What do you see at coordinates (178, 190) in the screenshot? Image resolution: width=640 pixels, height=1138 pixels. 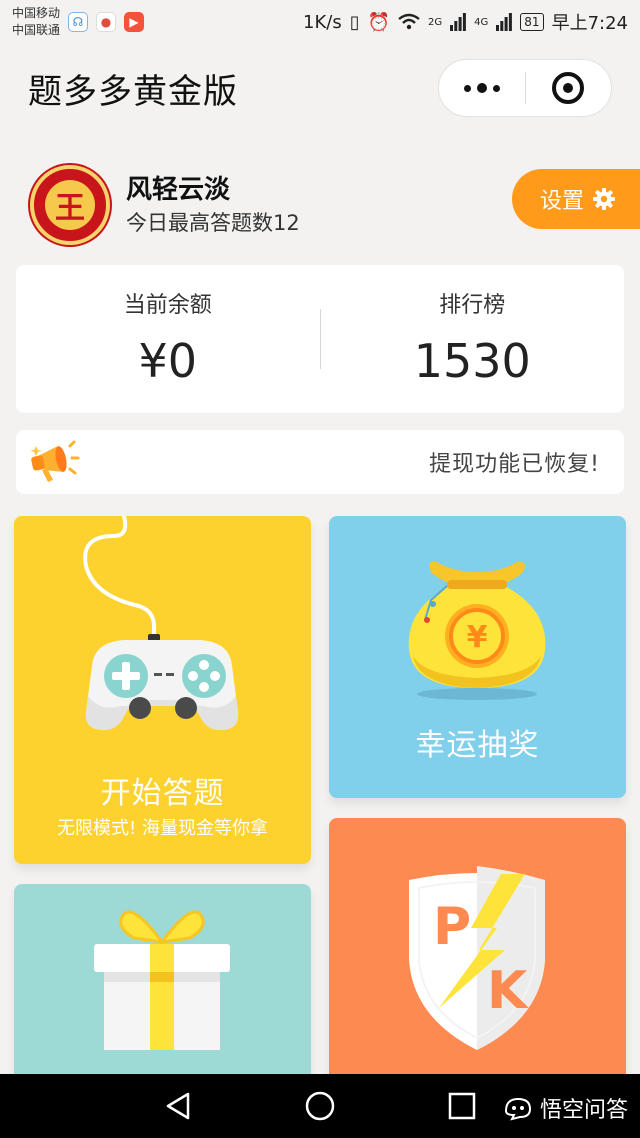 I see `user-name: 风轻云淡` at bounding box center [178, 190].